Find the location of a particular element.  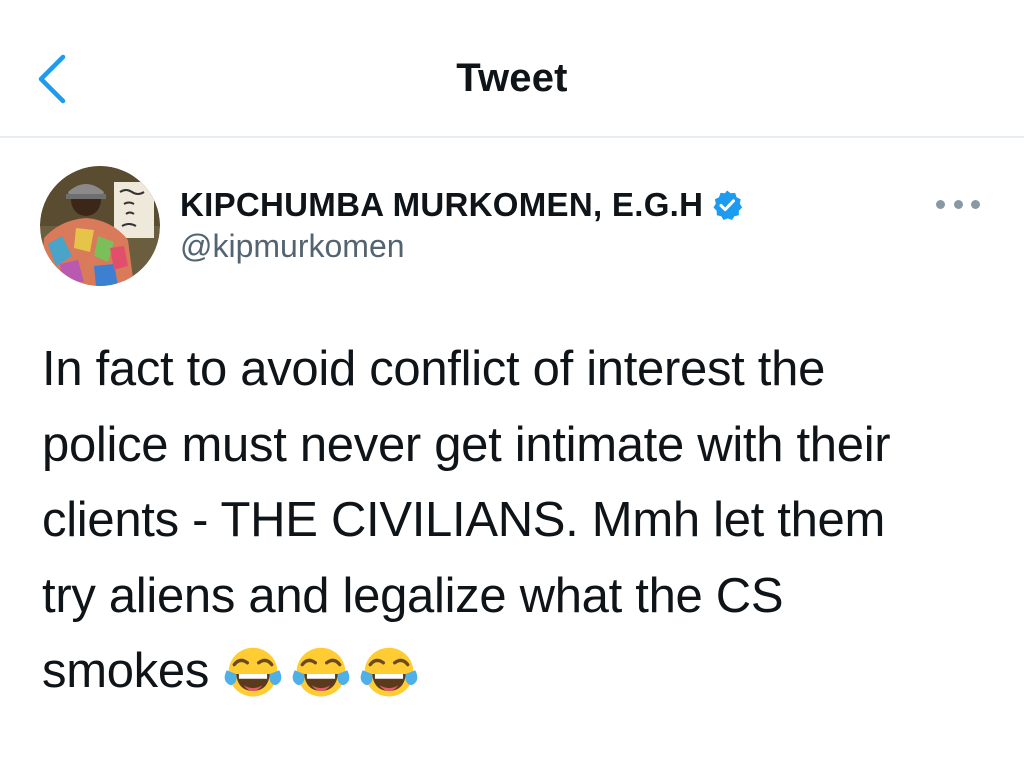

tweet-text-line: smokes is located at coordinates (126, 671).